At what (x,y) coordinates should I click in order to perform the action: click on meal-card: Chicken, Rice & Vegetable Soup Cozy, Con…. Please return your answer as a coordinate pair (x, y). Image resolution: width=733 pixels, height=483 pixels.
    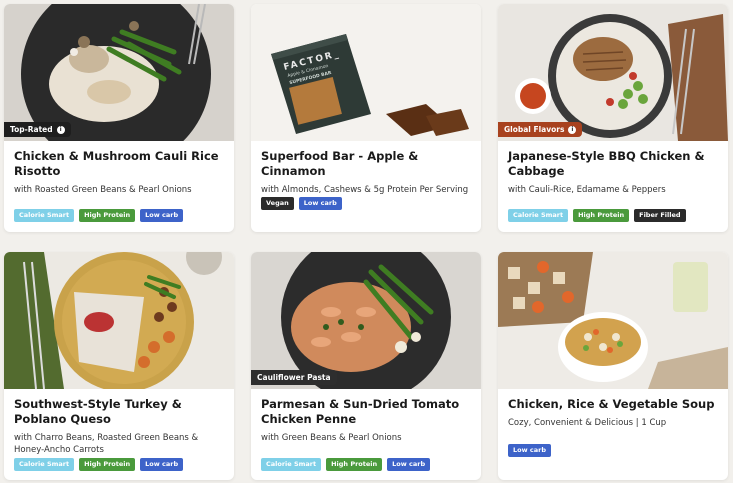
    Looking at the image, I should click on (613, 366).